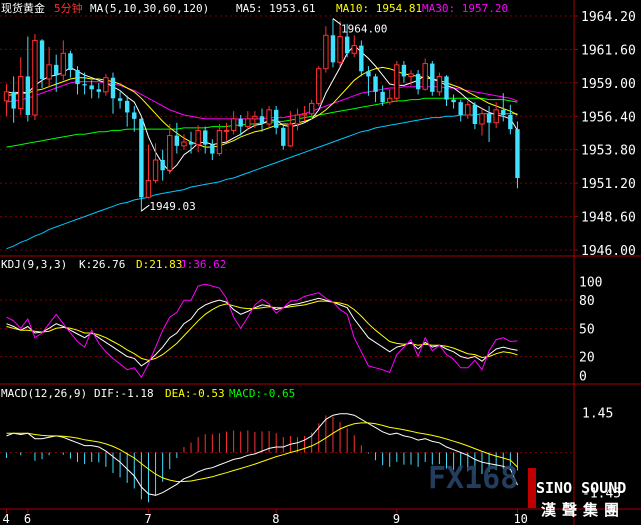  Describe the element at coordinates (102, 264) in the screenshot. I see `kdj-k-label: K:26.76` at that location.